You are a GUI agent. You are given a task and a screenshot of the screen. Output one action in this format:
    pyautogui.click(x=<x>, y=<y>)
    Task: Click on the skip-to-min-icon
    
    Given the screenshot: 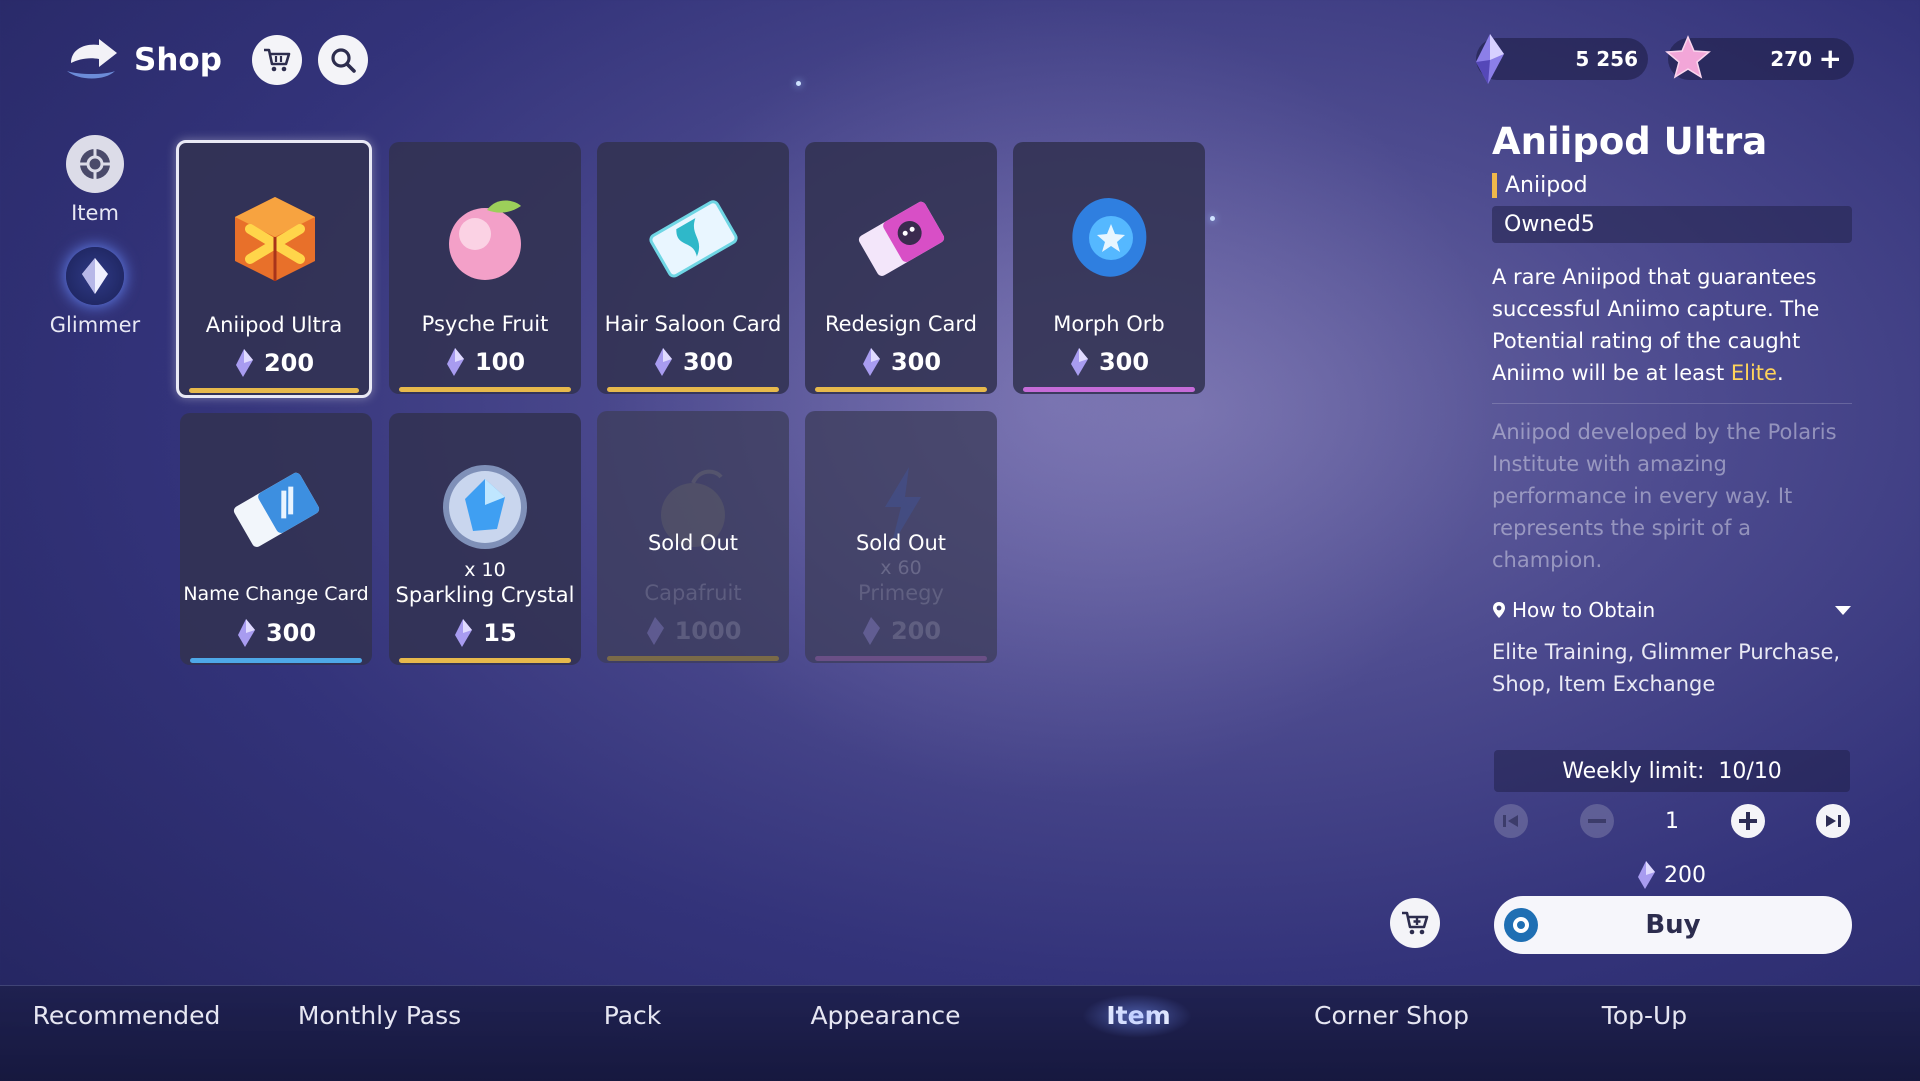 What is the action you would take?
    pyautogui.click(x=1510, y=821)
    